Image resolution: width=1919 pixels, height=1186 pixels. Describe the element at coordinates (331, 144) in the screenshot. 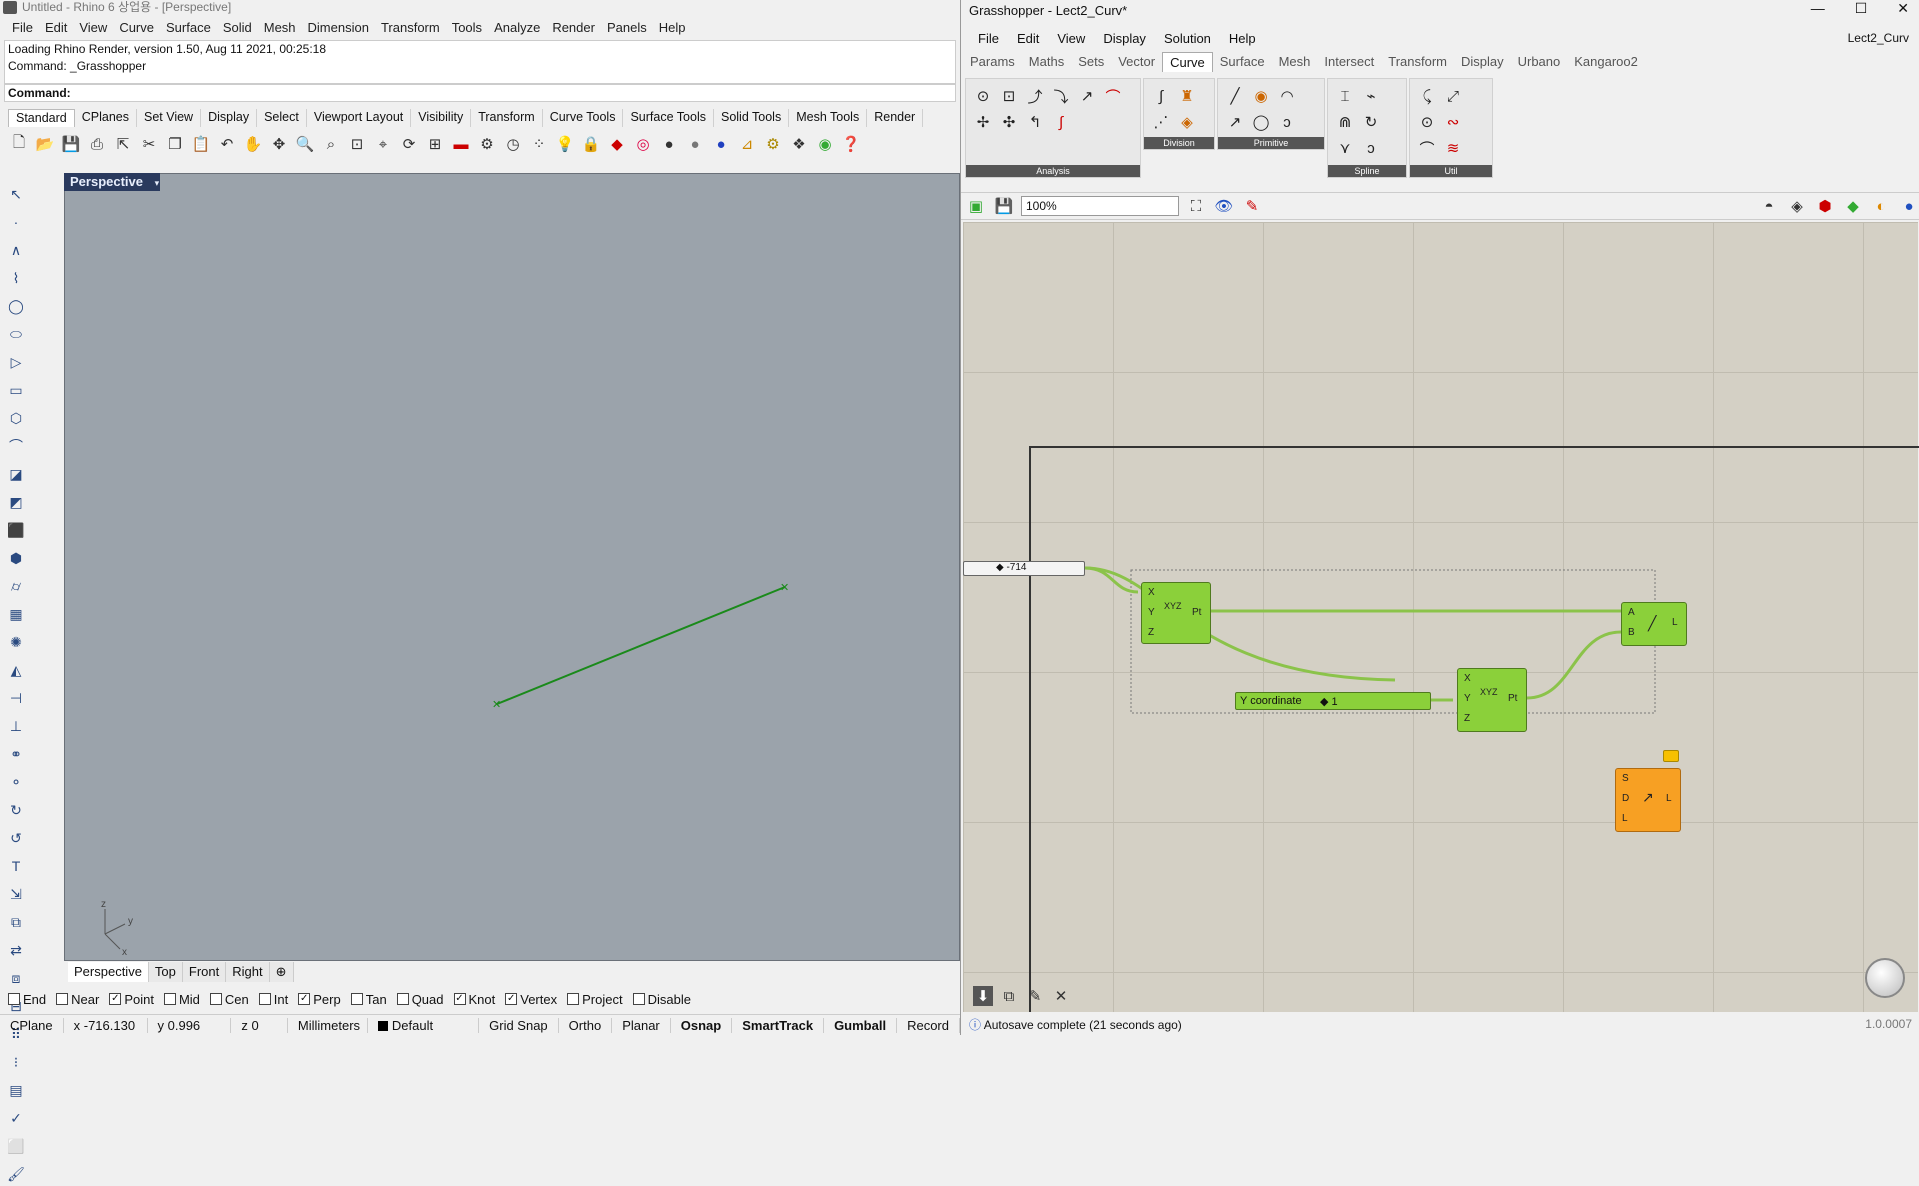

I see `zoom-window-icon: ⌕` at that location.